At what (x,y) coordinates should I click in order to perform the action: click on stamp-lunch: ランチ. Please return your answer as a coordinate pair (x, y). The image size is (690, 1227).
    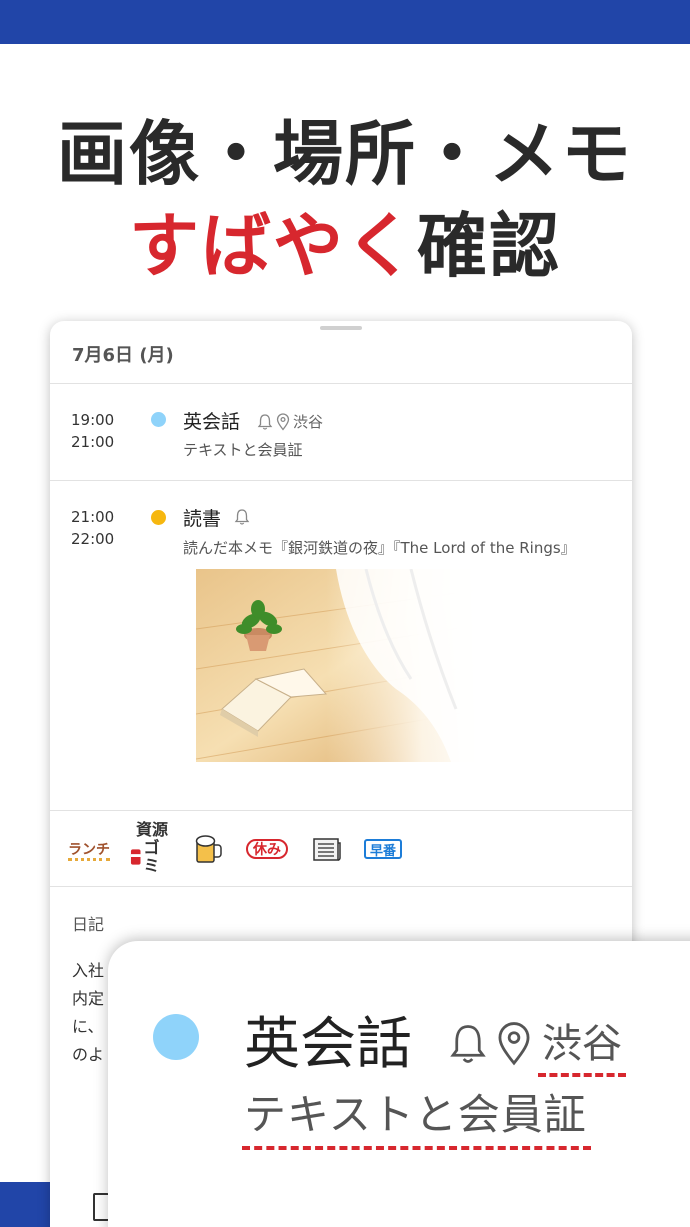
    Looking at the image, I should click on (89, 850).